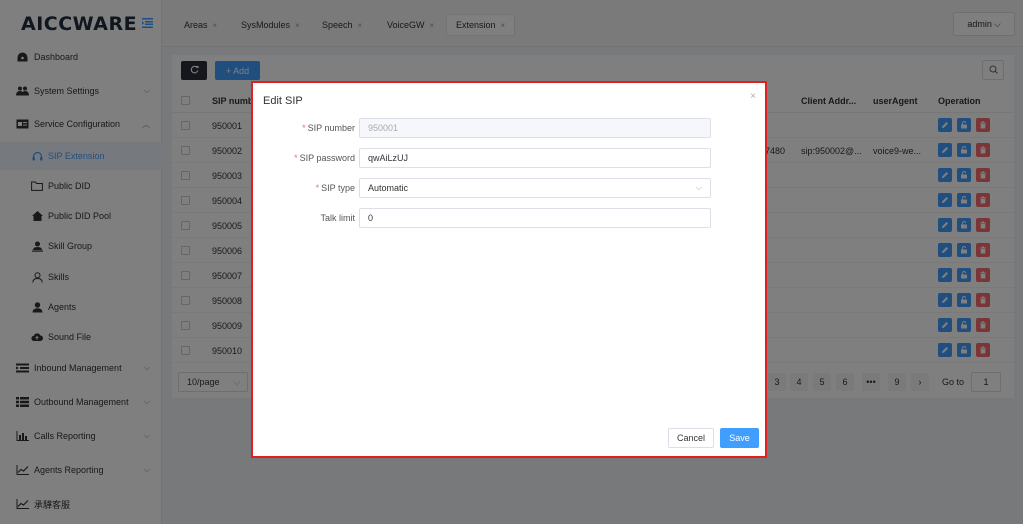  What do you see at coordinates (691, 438) in the screenshot?
I see `cancel-button: Cancel` at bounding box center [691, 438].